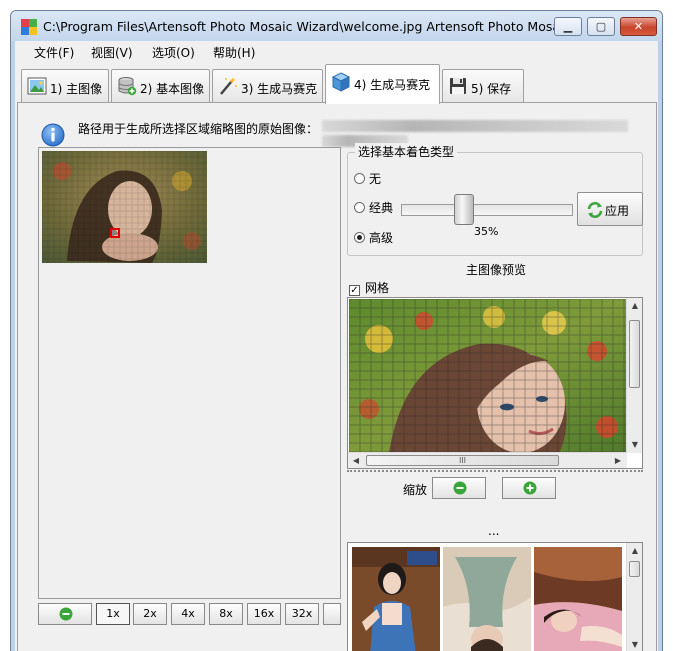 Image resolution: width=673 pixels, height=651 pixels. Describe the element at coordinates (226, 614) in the screenshot. I see `zoom-8x-button: 8x` at that location.